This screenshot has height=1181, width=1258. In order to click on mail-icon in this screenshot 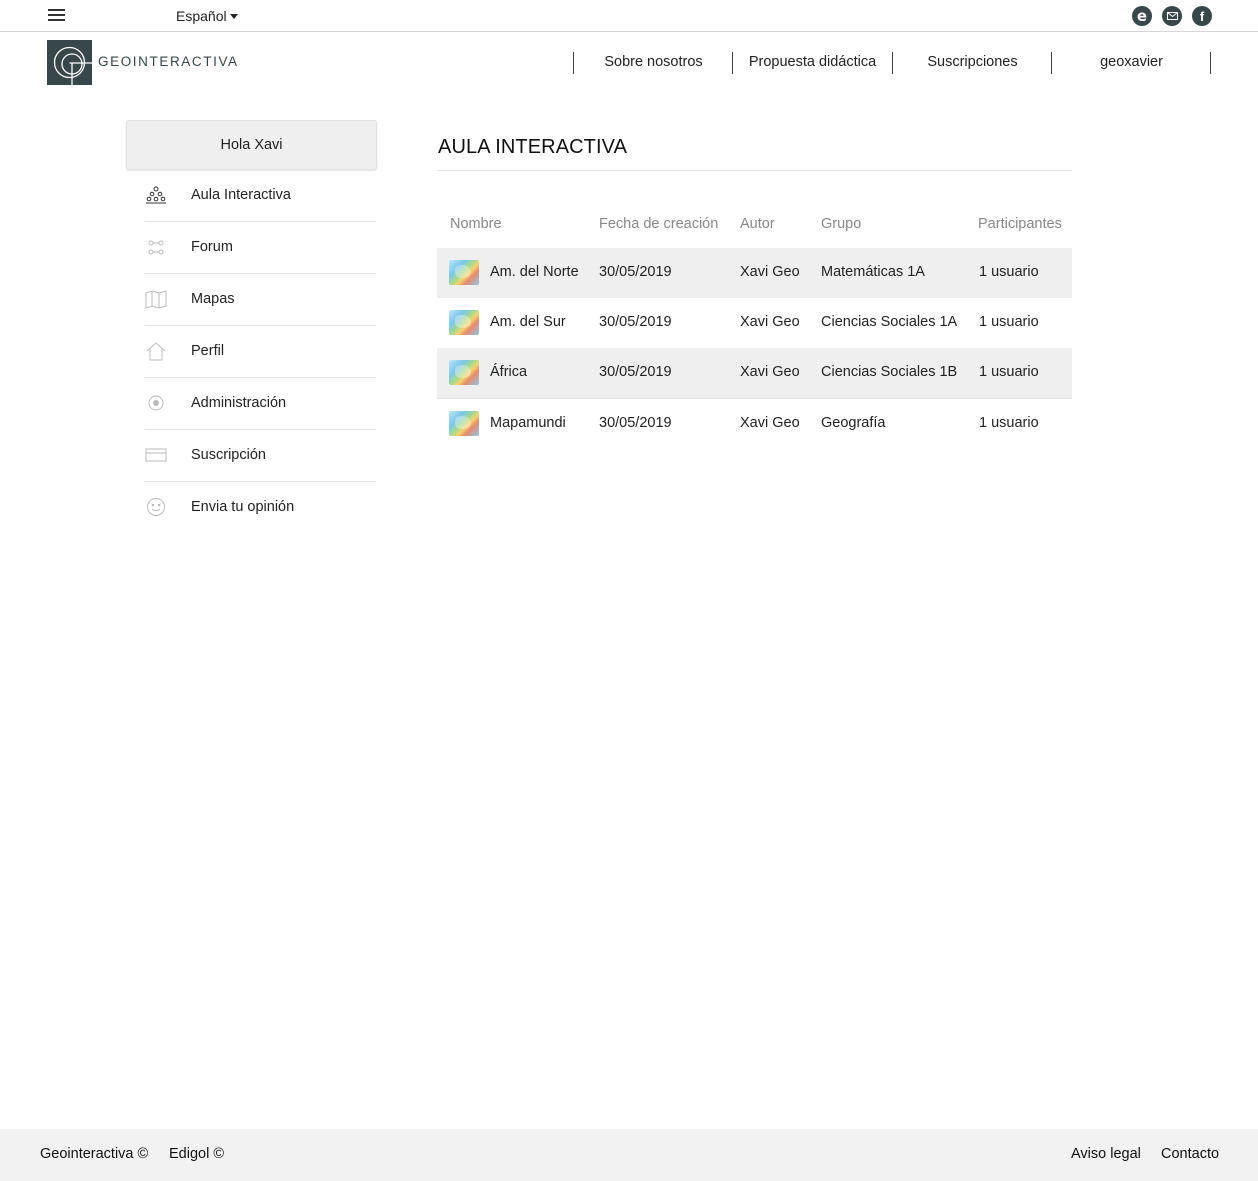, I will do `click(1172, 16)`.